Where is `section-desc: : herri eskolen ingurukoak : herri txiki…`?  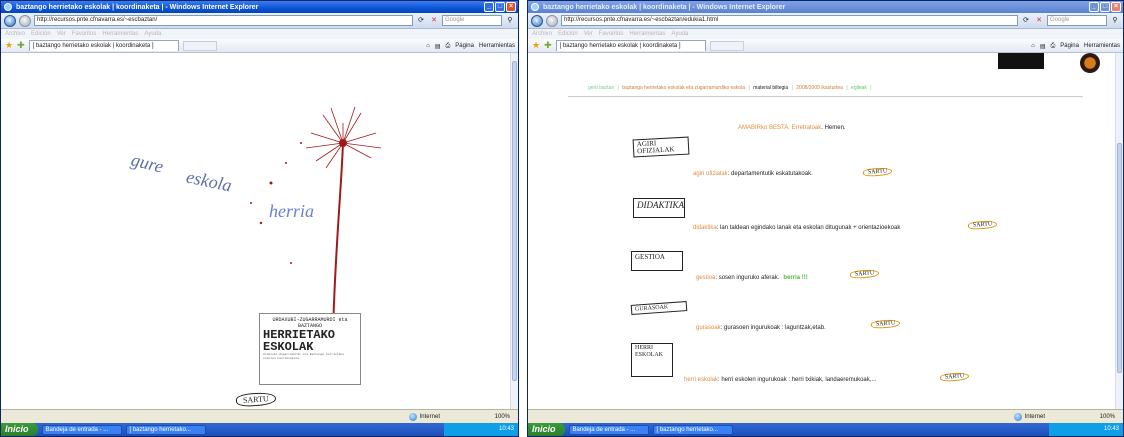
section-desc: : herri eskolen ingurukoak : herri txiki… is located at coordinates (797, 380).